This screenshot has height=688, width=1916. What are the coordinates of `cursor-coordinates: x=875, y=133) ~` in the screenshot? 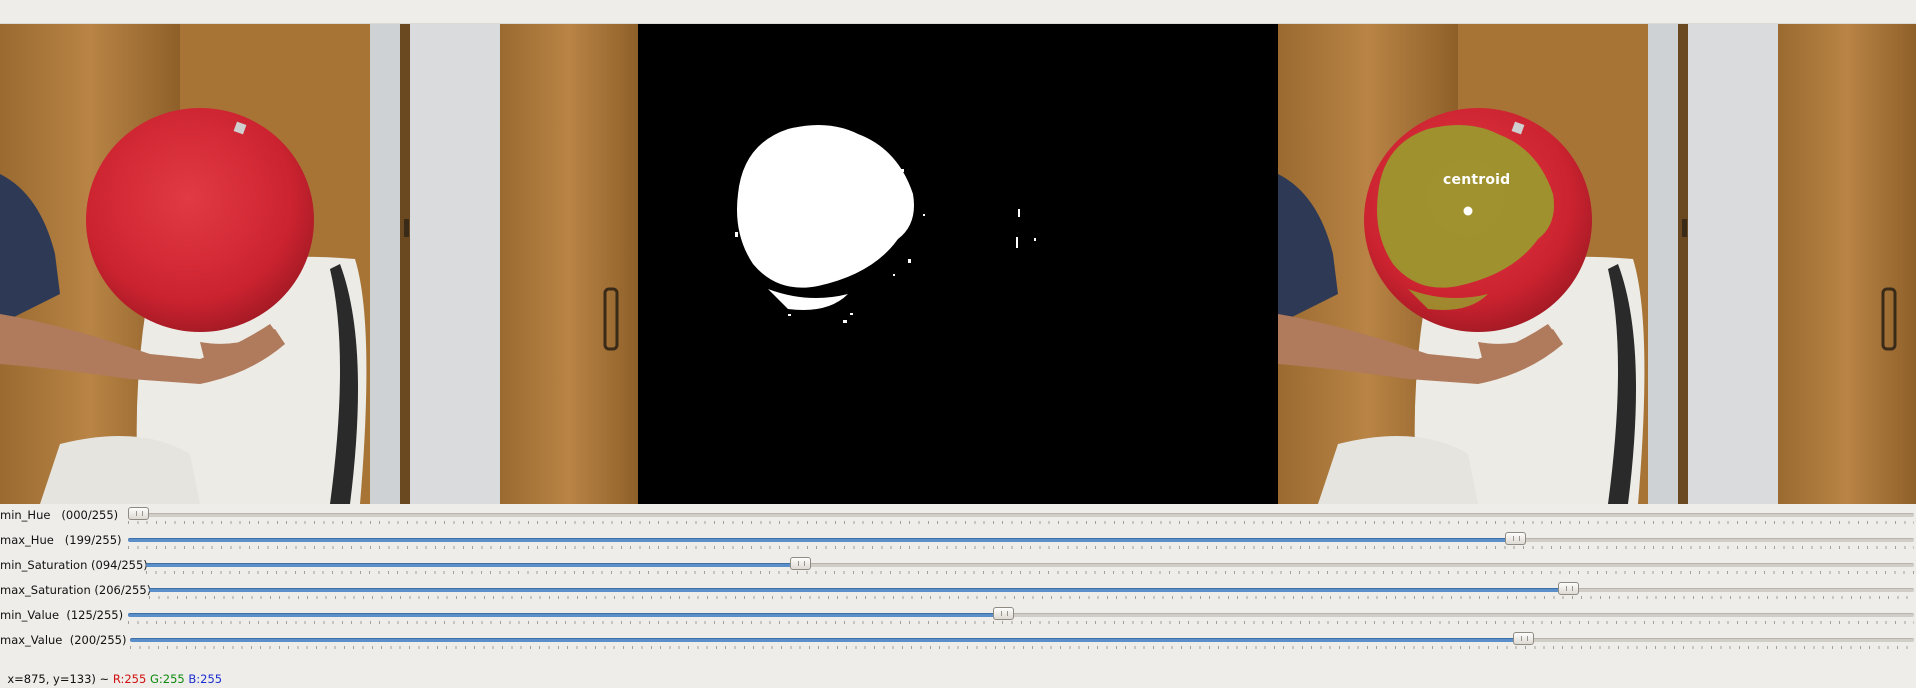 It's located at (58, 679).